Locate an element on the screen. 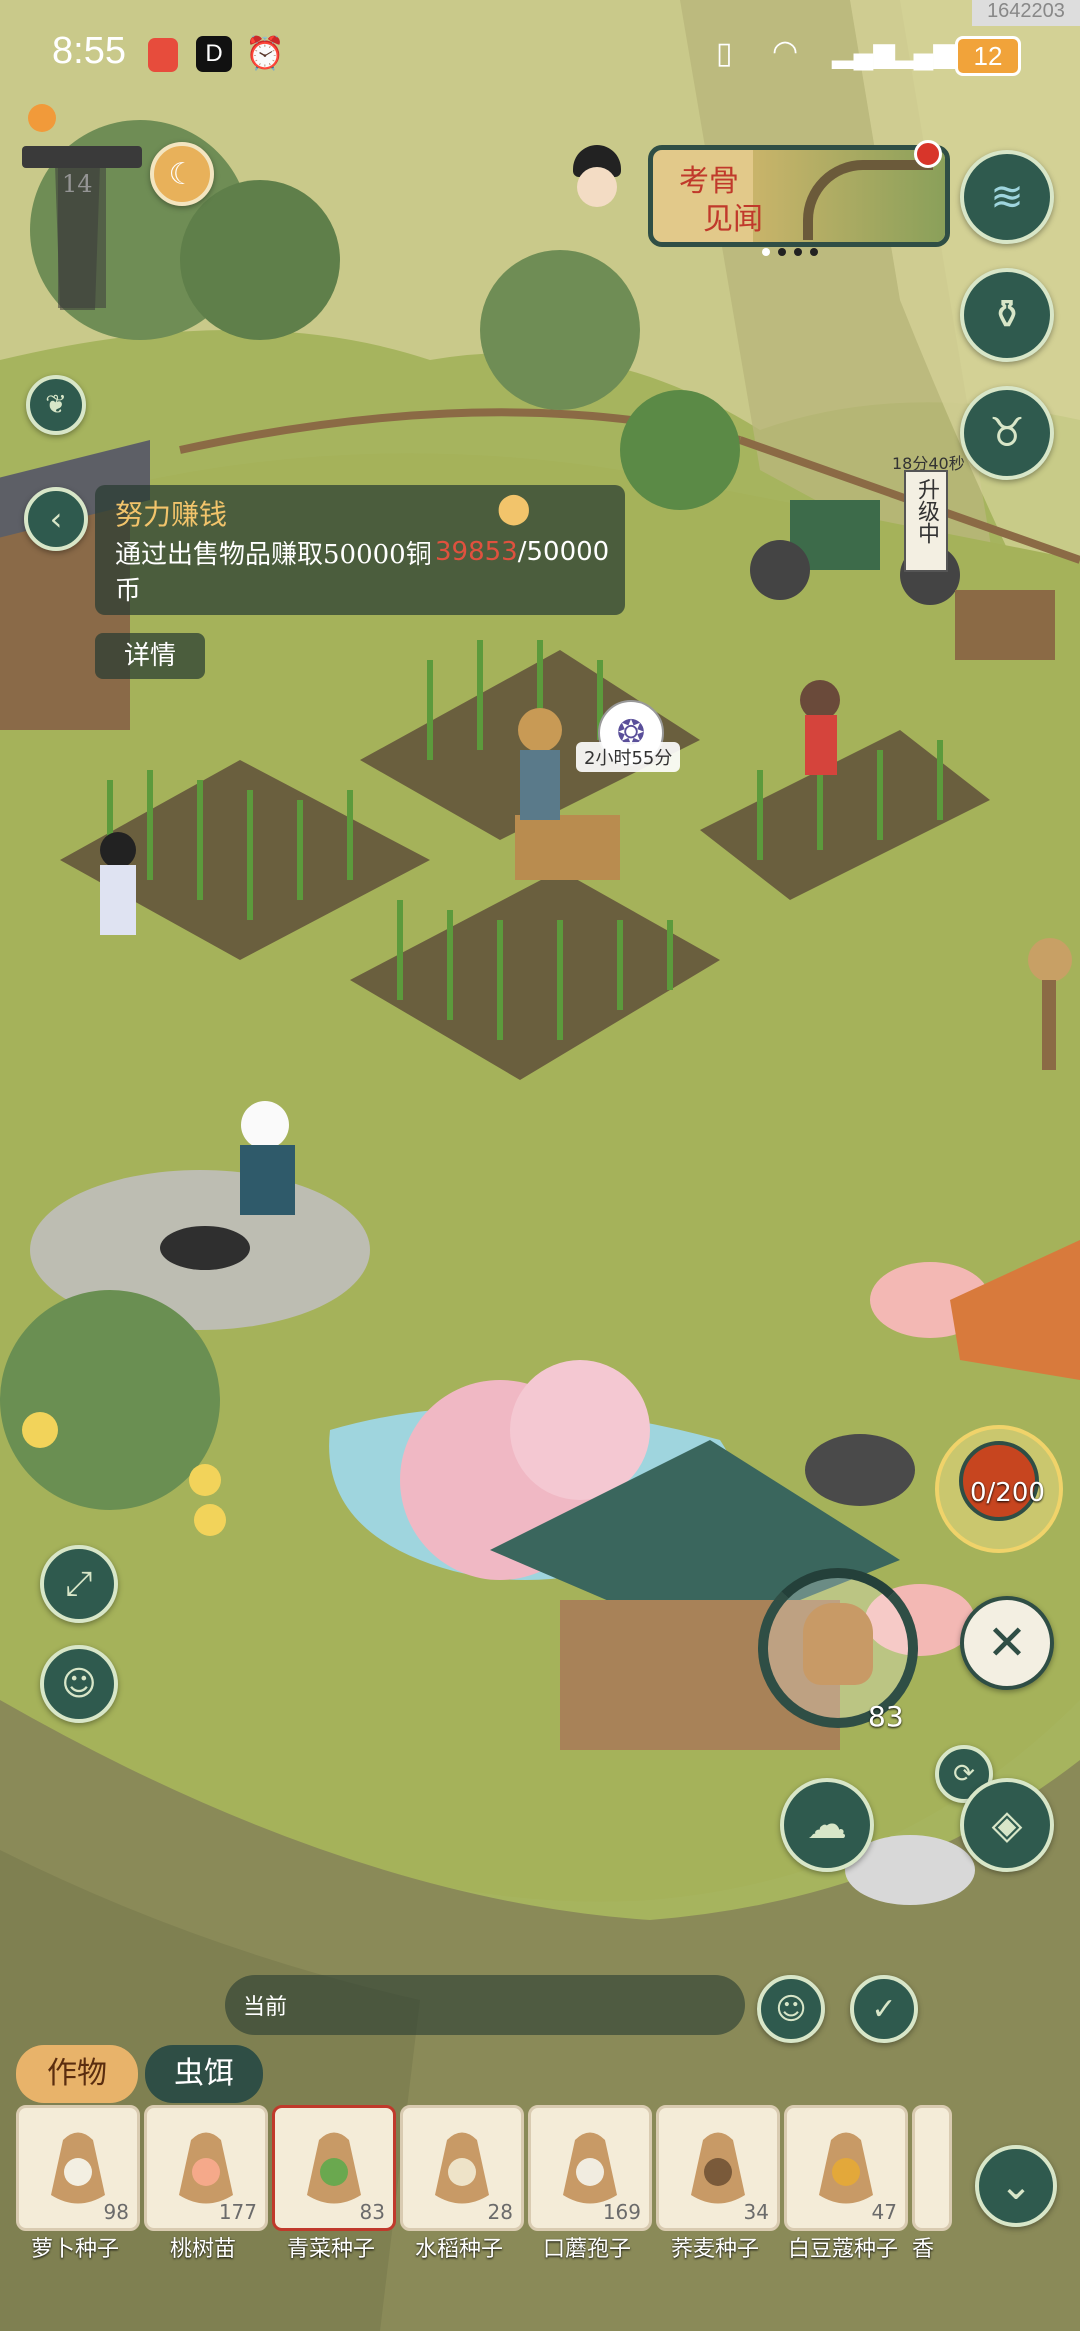 The height and width of the screenshot is (2331, 1080). quest-panel: 努力赚钱 ⬤ 通过出售物品赚取50000铜币 39853/50000 is located at coordinates (360, 550).